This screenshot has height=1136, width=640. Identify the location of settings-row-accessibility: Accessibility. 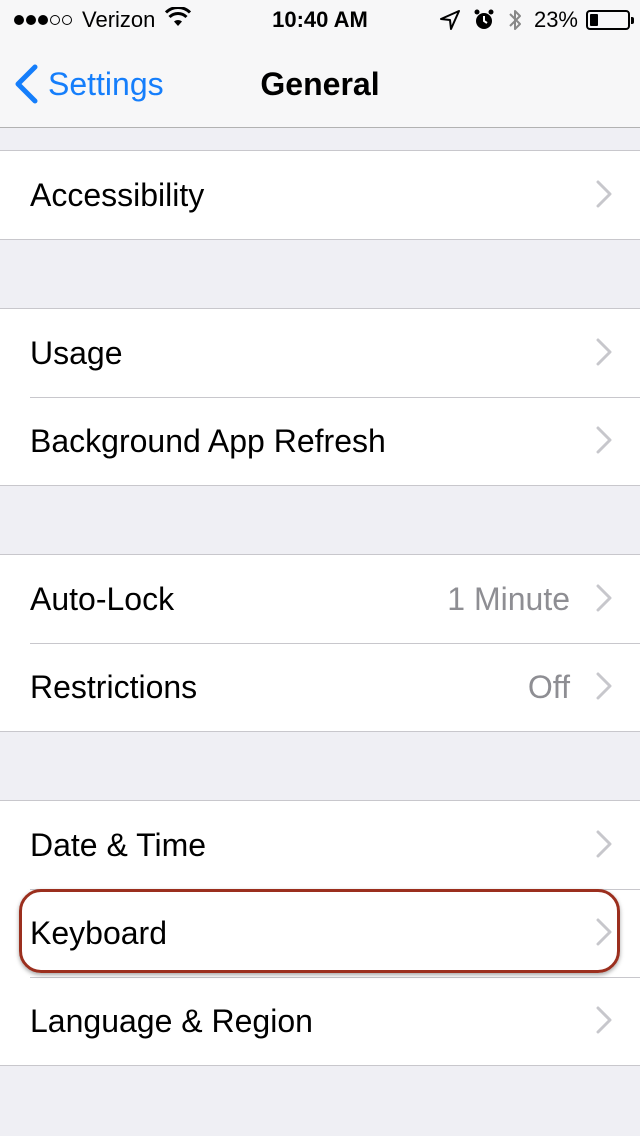
(320, 195).